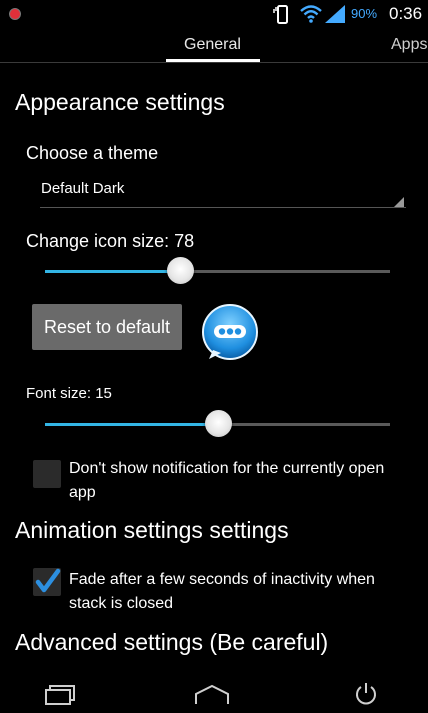 This screenshot has width=428, height=713. I want to click on wifi-icon, so click(311, 14).